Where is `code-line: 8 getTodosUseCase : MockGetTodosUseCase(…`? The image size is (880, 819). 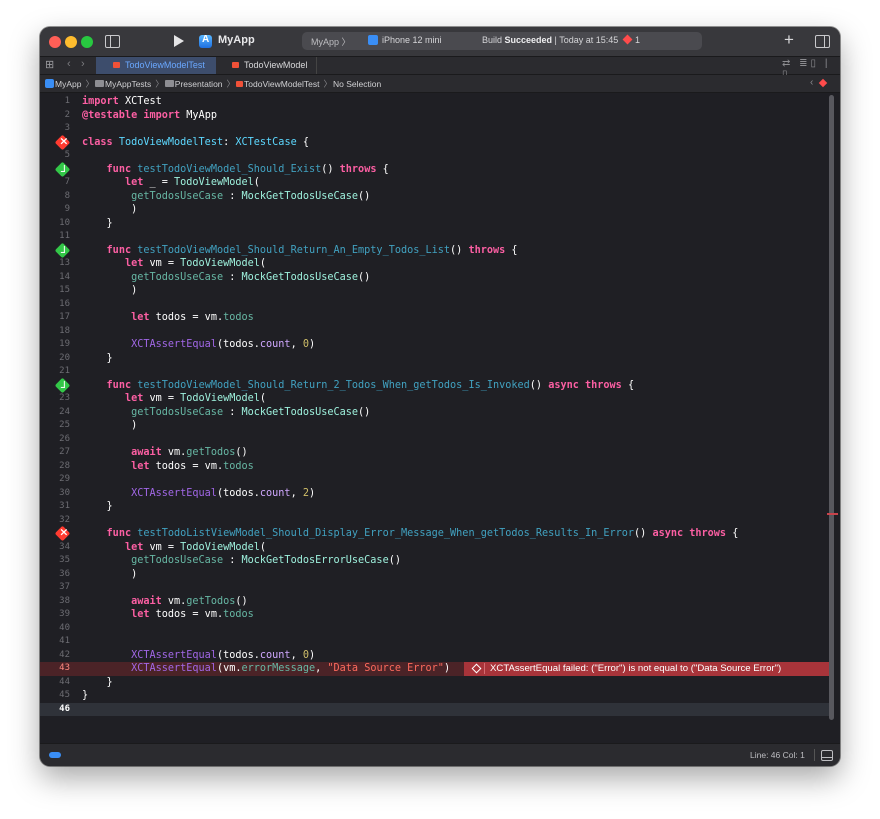
code-line: 8 getTodosUseCase : MockGetTodosUseCase(… is located at coordinates (217, 196).